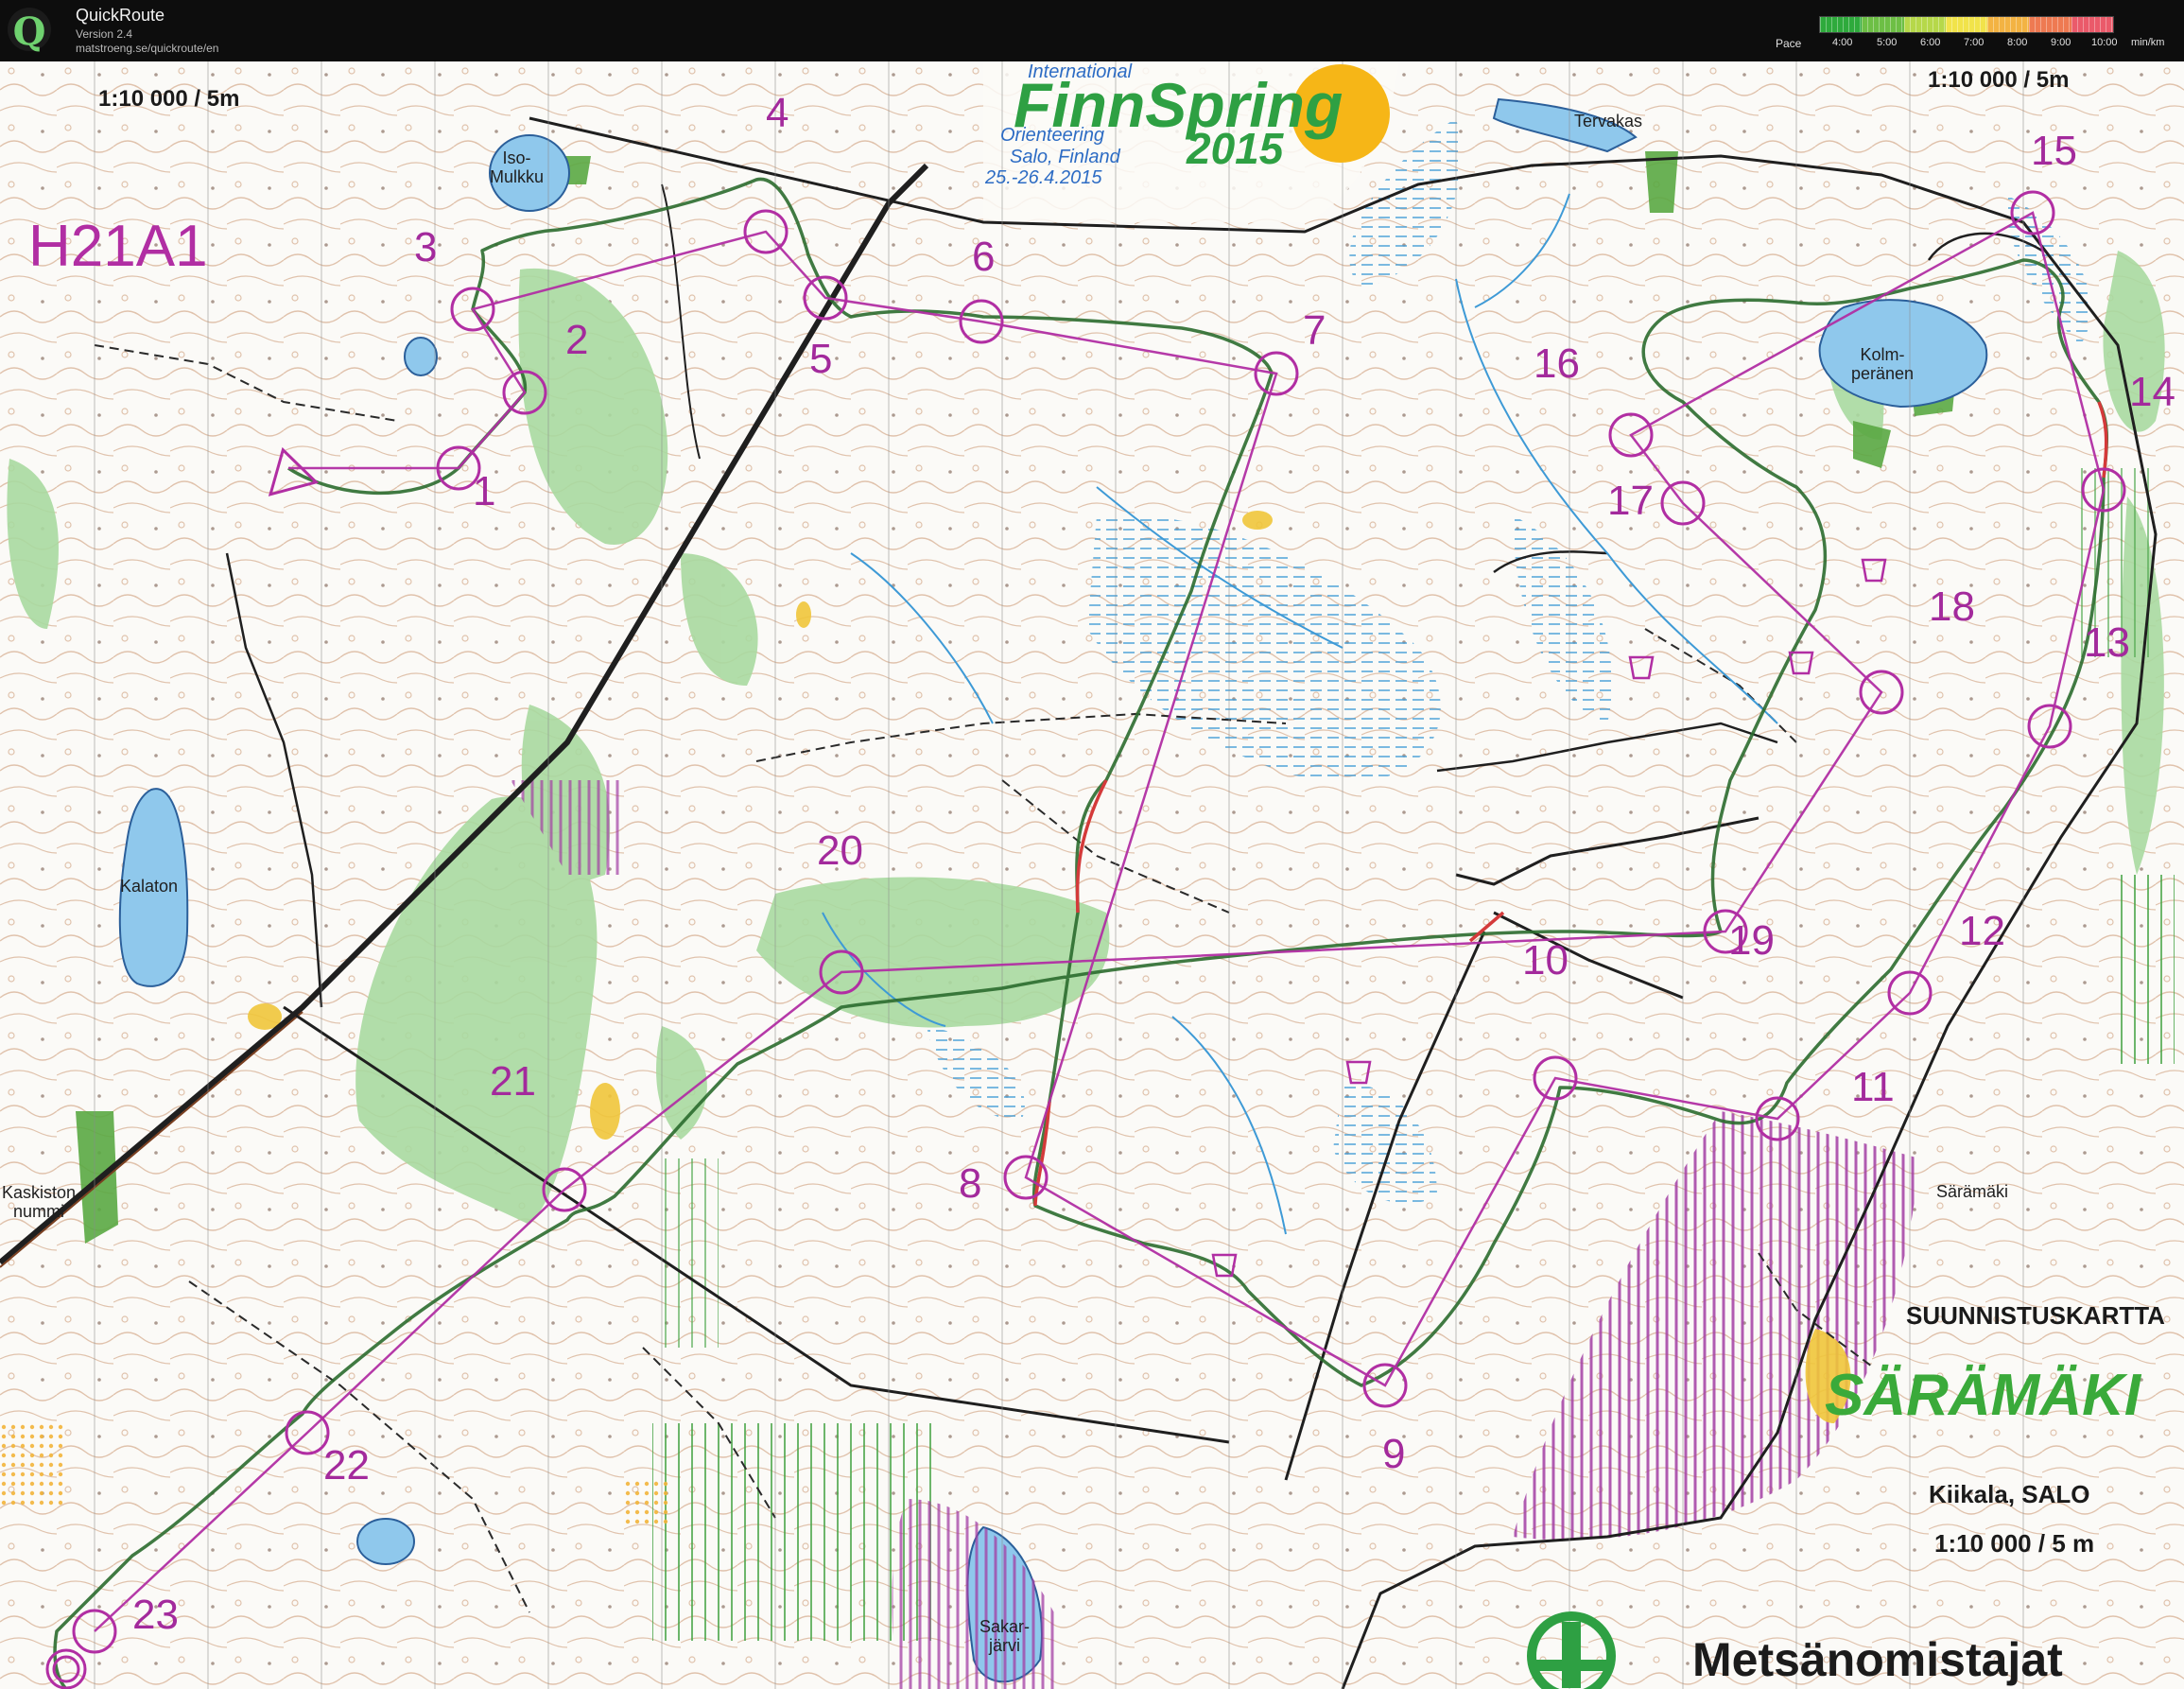 This screenshot has height=1689, width=2184. I want to click on pace-tick: 4:00, so click(1842, 42).